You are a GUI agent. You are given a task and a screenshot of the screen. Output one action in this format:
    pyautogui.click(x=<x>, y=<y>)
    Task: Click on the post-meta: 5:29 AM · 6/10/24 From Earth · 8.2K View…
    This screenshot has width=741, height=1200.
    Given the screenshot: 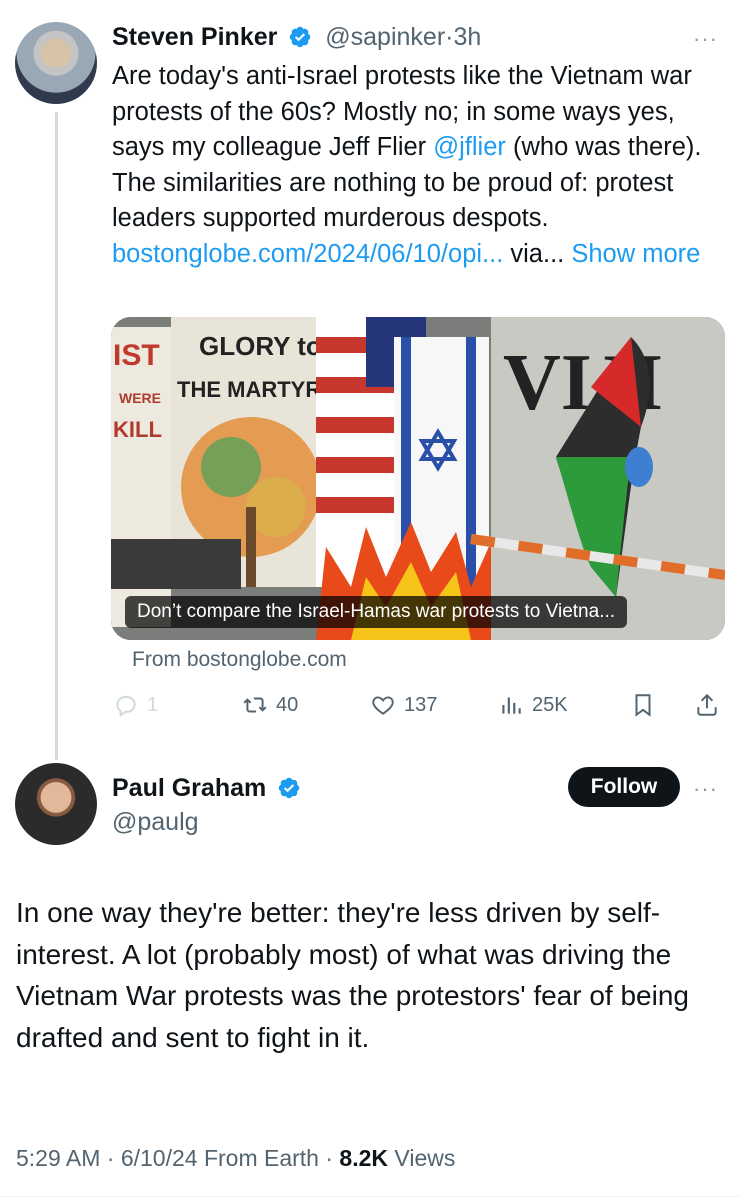 What is the action you would take?
    pyautogui.click(x=235, y=1158)
    